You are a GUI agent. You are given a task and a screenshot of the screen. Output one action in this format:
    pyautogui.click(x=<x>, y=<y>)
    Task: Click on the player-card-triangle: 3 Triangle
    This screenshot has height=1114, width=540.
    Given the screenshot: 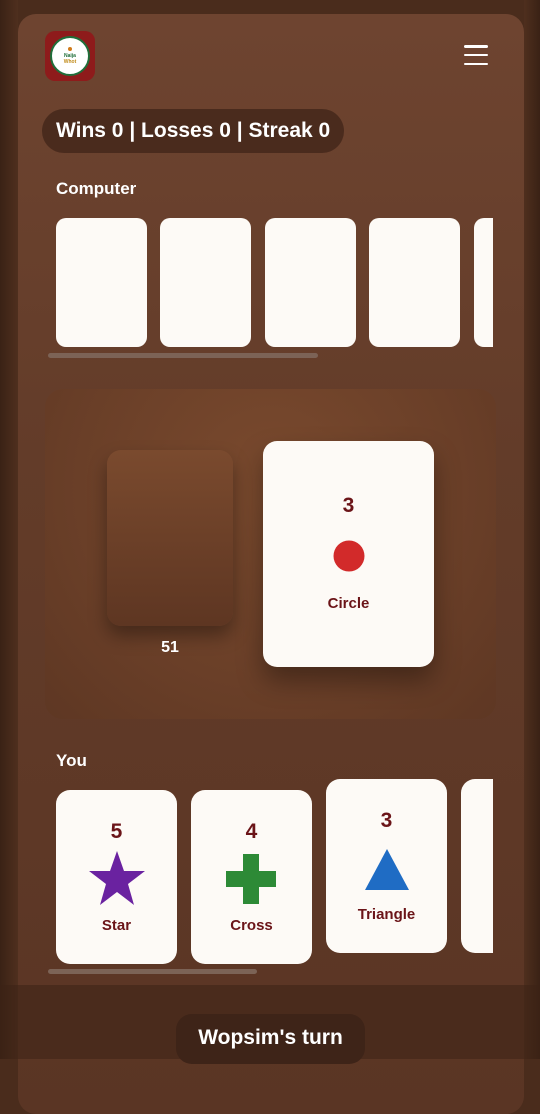 What is the action you would take?
    pyautogui.click(x=386, y=866)
    